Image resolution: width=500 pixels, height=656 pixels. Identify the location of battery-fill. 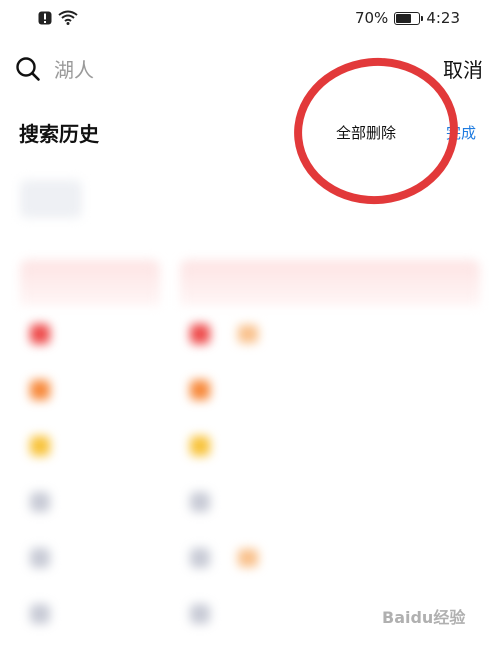
(403, 18).